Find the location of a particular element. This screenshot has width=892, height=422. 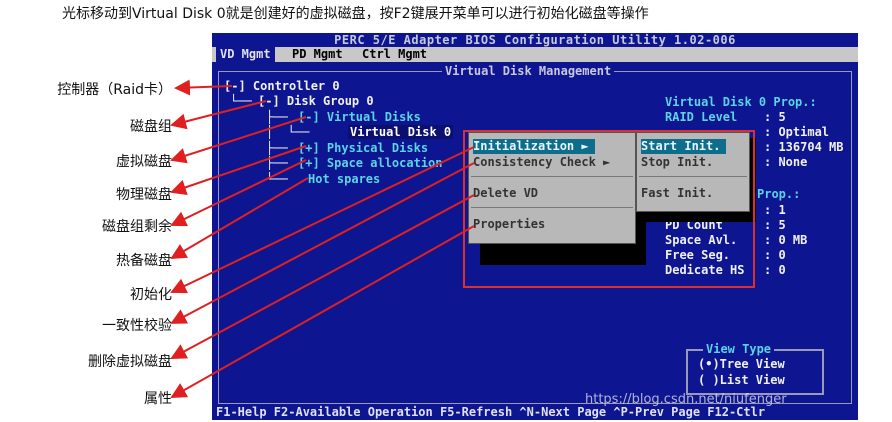

arrow-consistency-check is located at coordinates (322, 243).